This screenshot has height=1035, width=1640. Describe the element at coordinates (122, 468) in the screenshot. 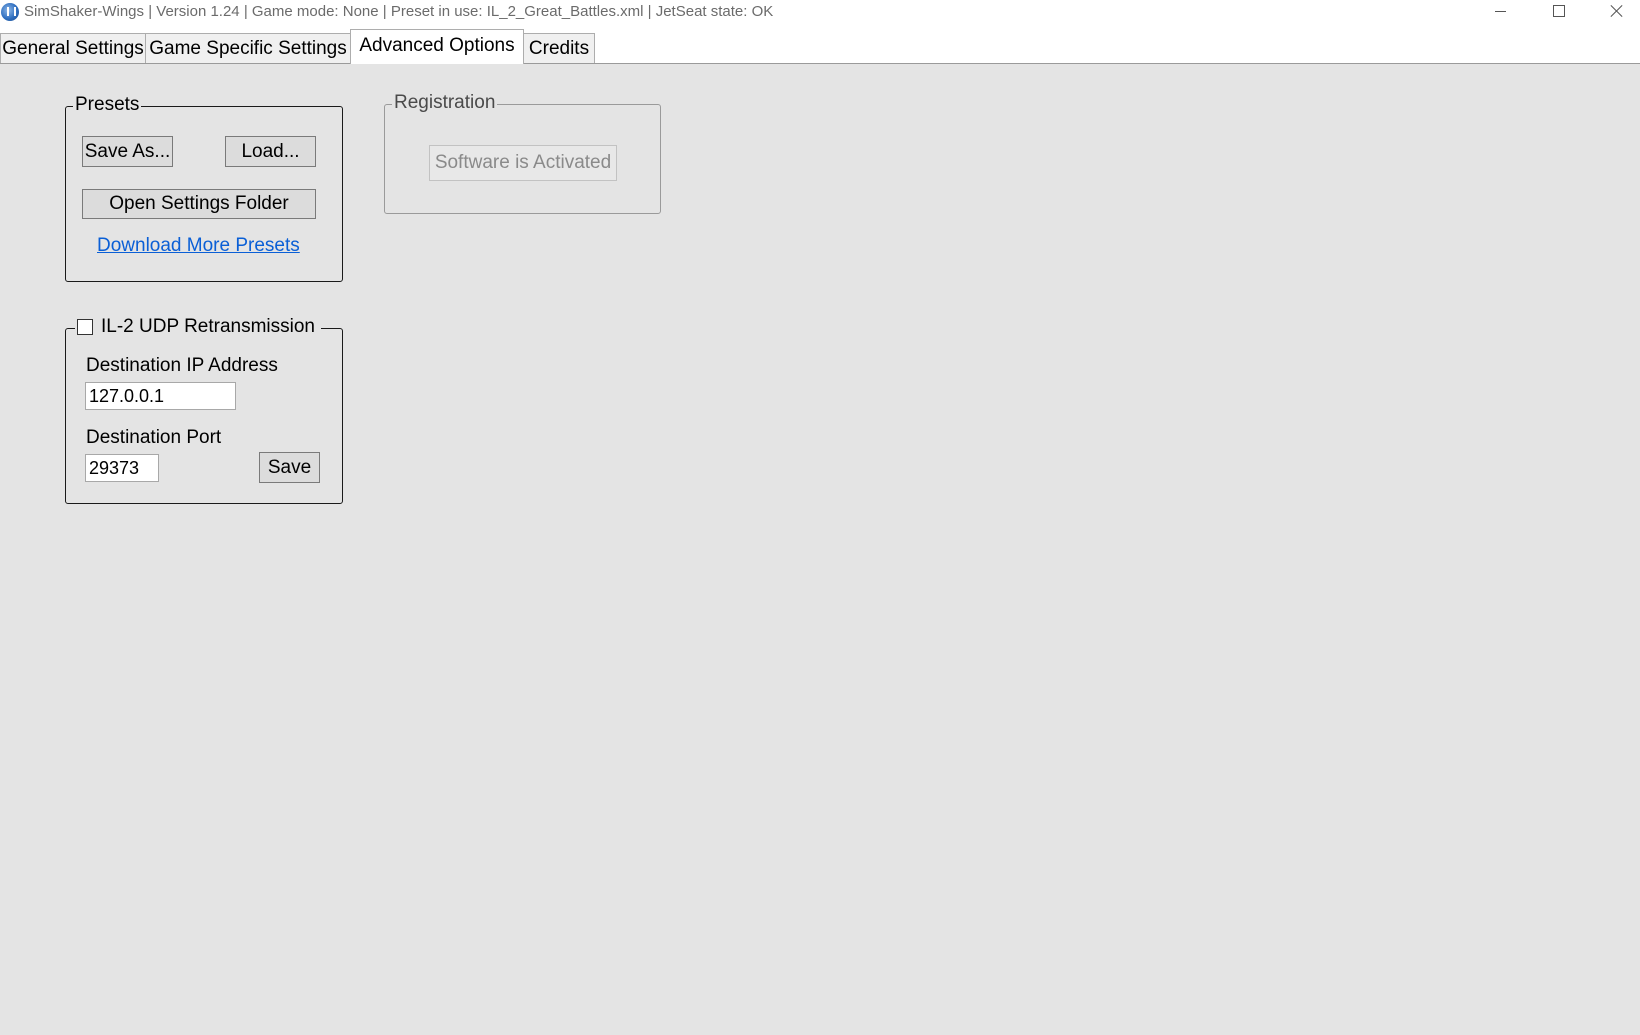

I see `destination-port-input: 29373` at that location.